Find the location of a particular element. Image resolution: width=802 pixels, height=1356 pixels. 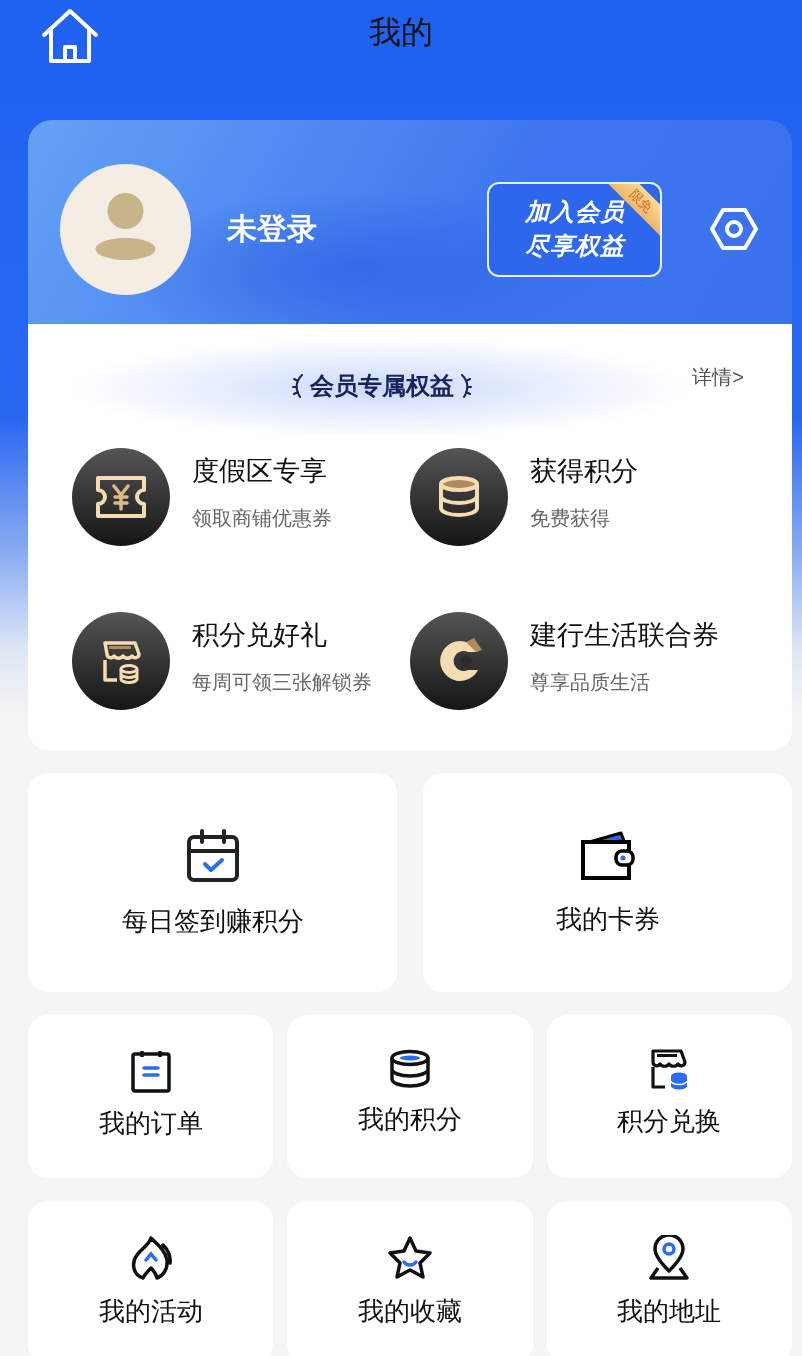

settings-icon is located at coordinates (734, 229).